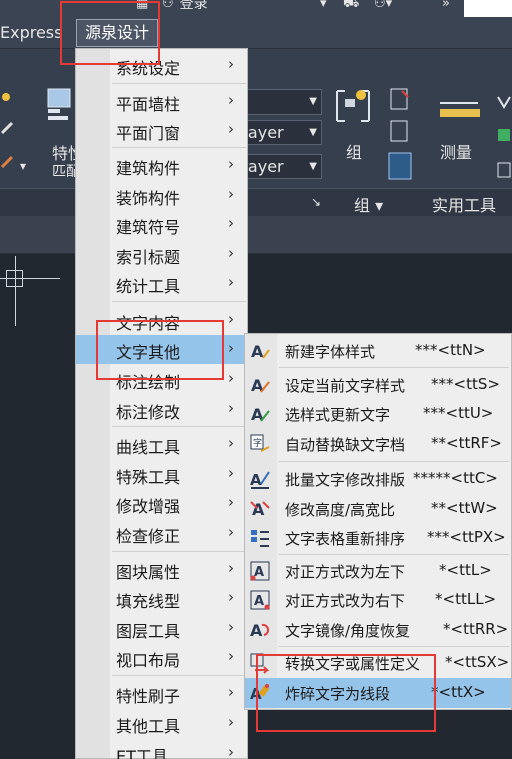  What do you see at coordinates (161, 224) in the screenshot?
I see `menu-item-building-symbols: 建筑符号 ›` at bounding box center [161, 224].